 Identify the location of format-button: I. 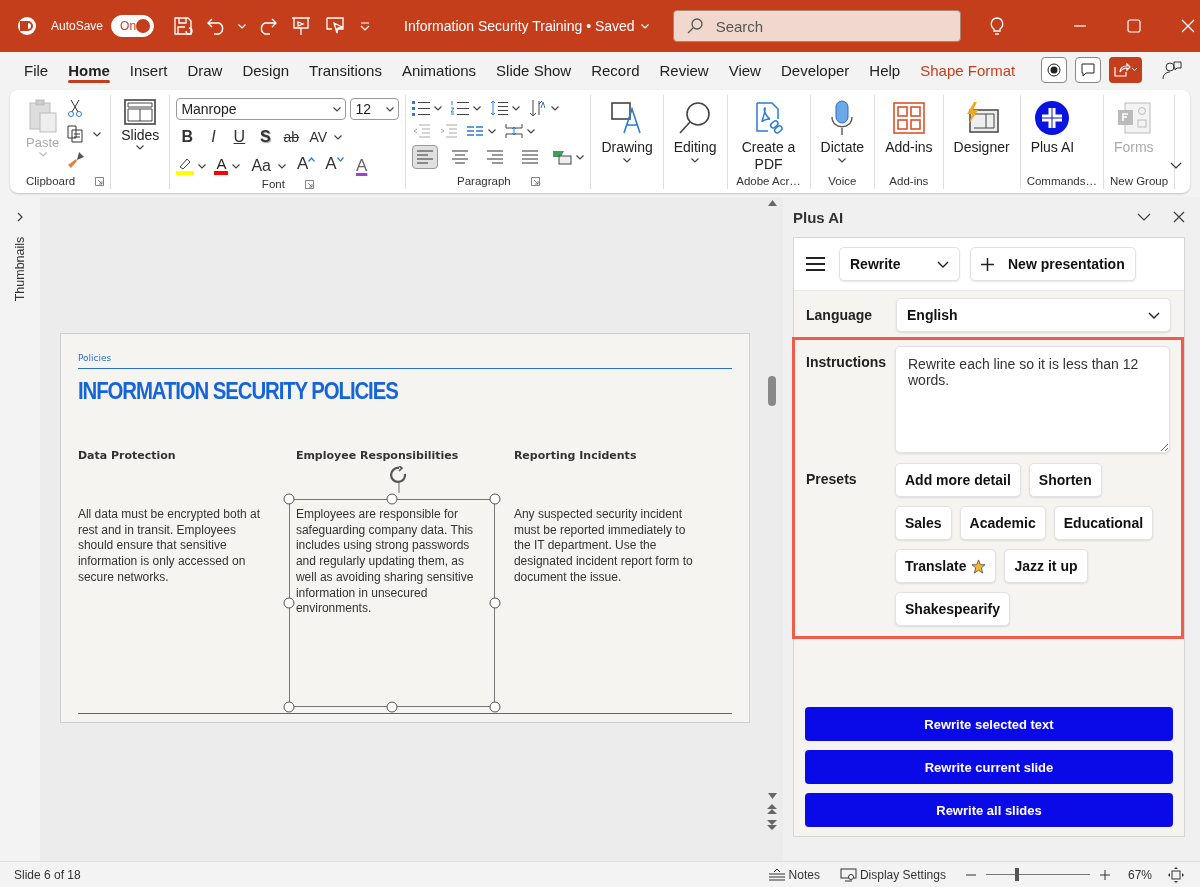
(213, 137).